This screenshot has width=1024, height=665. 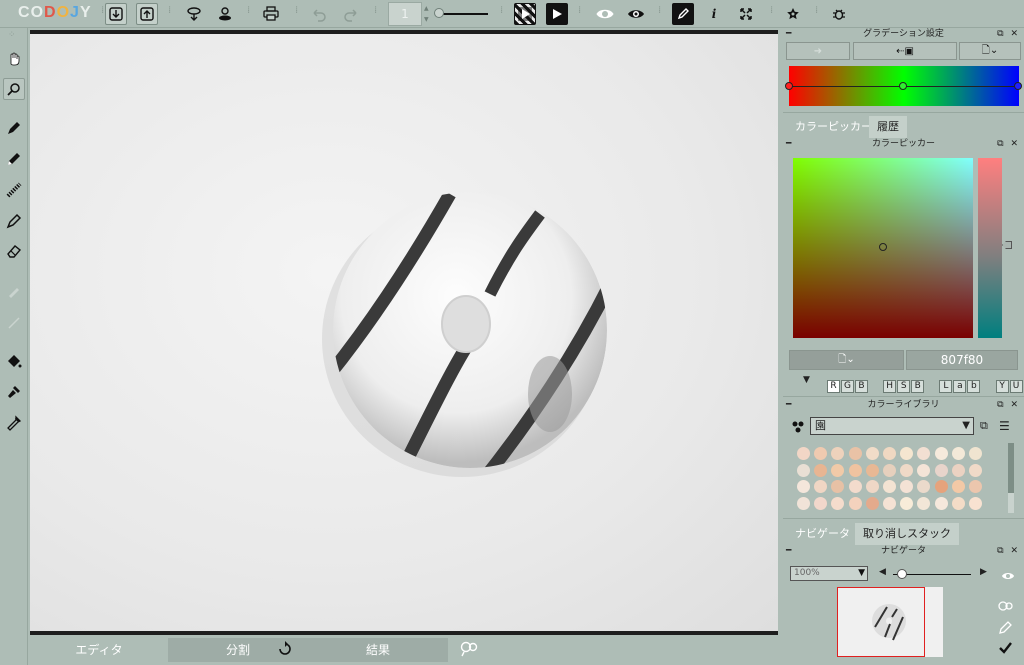 What do you see at coordinates (1007, 245) in the screenshot?
I see `hue-slider-handle` at bounding box center [1007, 245].